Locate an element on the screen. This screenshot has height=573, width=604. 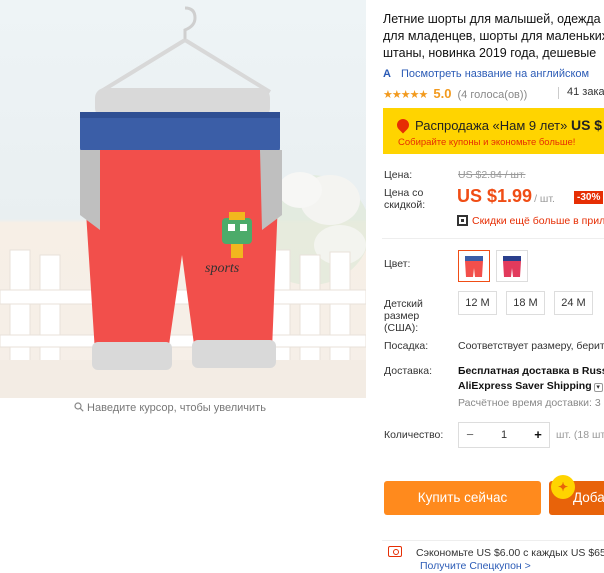
app-promo-text: Скидки ещё больше в приложении is located at coordinates (538, 221).